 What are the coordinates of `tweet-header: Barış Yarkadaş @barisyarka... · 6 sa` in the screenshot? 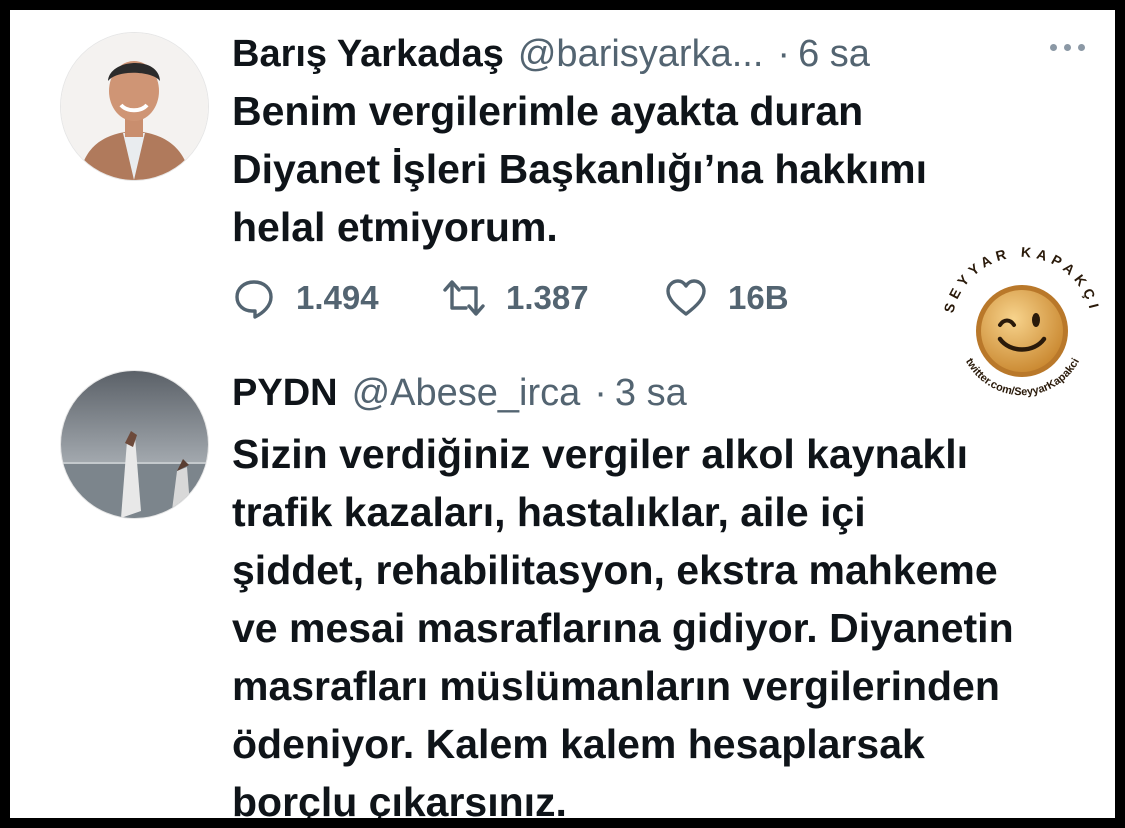 It's located at (653, 54).